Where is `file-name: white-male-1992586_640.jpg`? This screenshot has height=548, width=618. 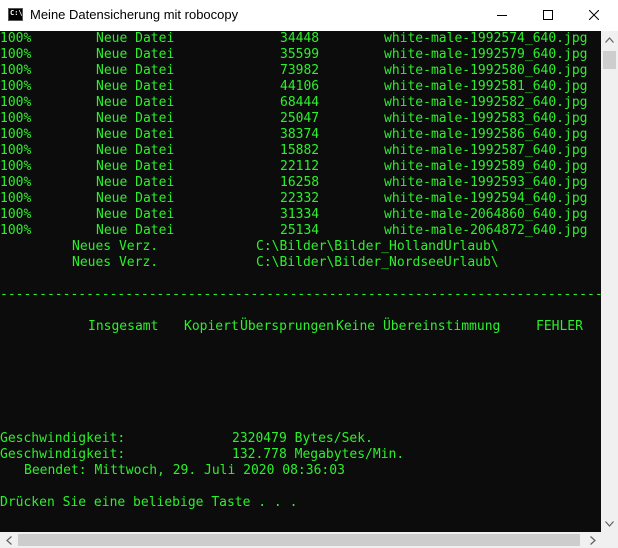
file-name: white-male-1992586_640.jpg is located at coordinates (486, 134).